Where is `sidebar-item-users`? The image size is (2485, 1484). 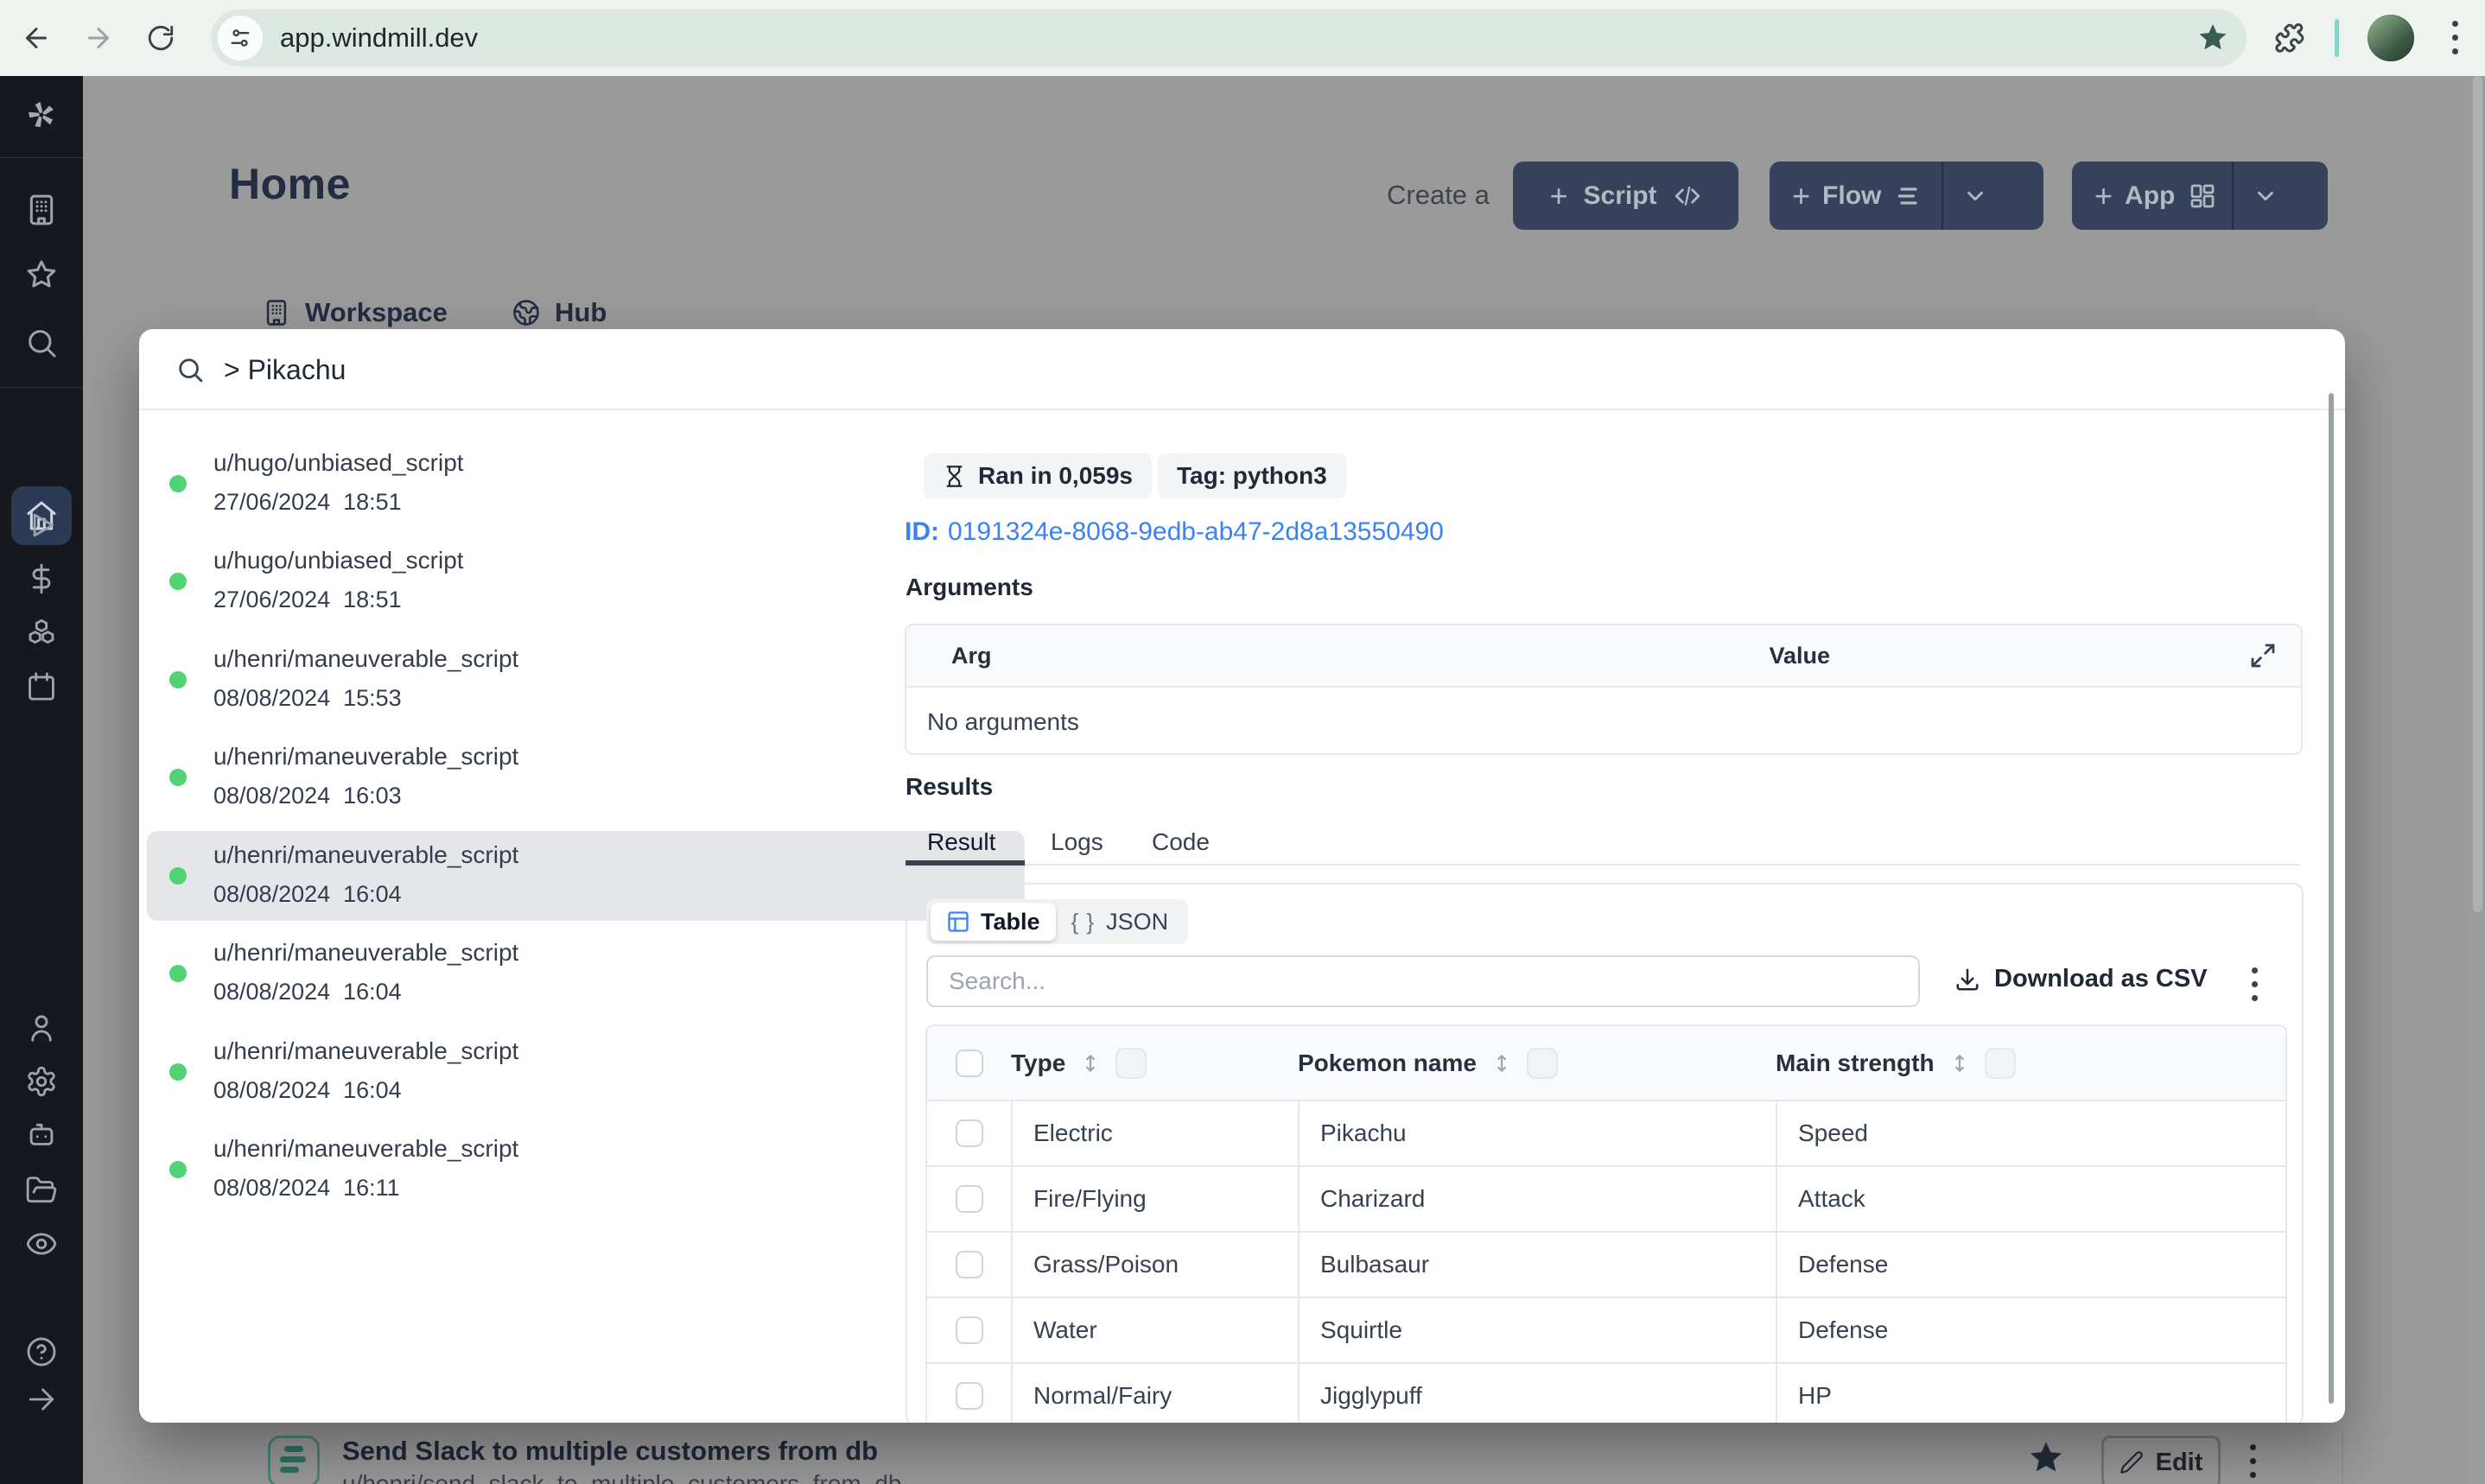
sidebar-item-users is located at coordinates (41, 1028).